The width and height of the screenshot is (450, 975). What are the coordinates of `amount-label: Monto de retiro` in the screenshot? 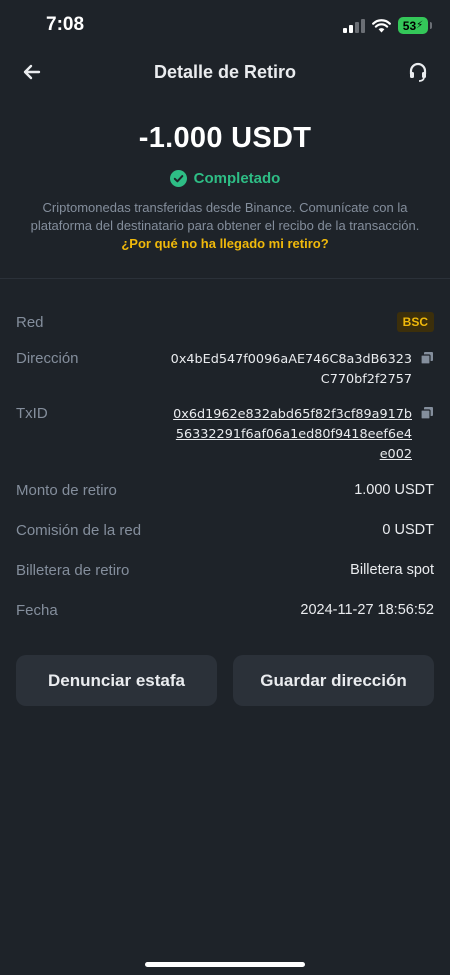 It's located at (66, 490).